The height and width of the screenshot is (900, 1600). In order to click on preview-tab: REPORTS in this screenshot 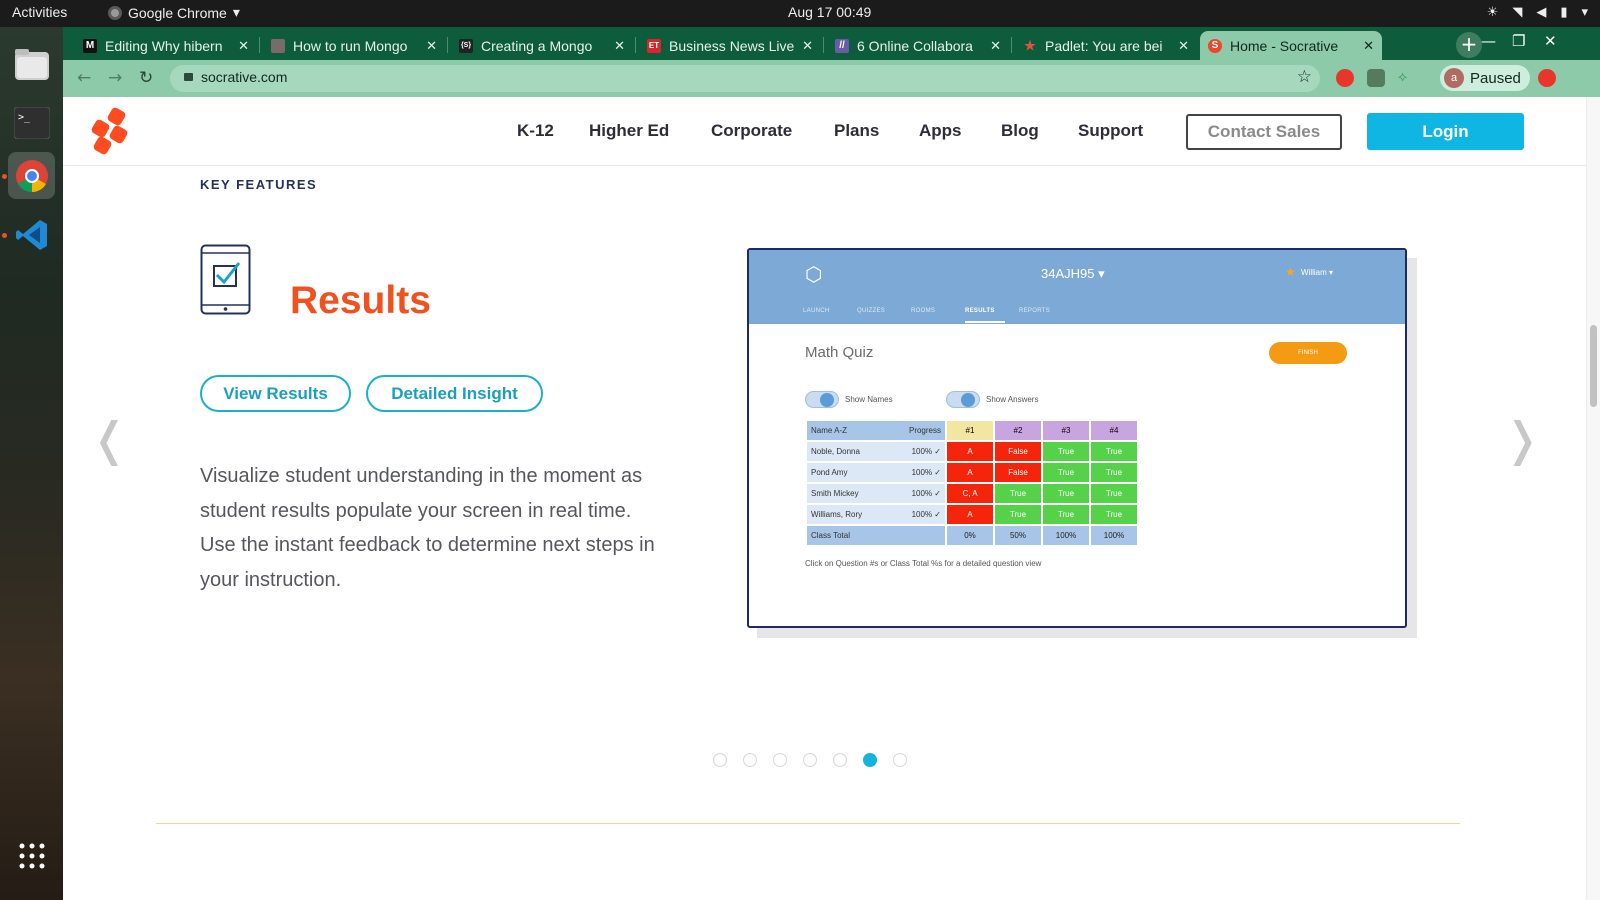, I will do `click(1034, 311)`.